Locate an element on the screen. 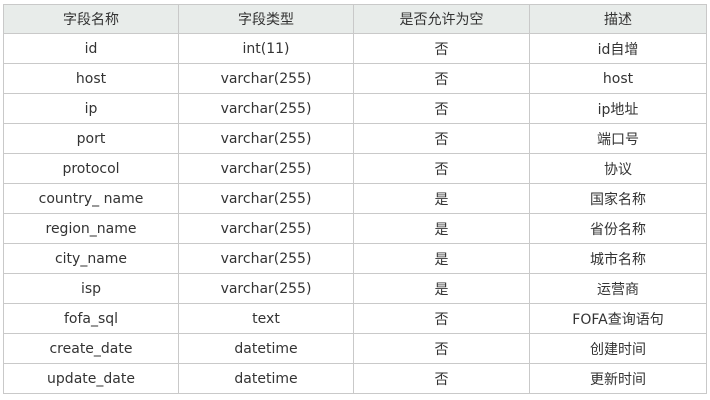  header-row: 字段名称 字段类型 是否允许为空 描述 is located at coordinates (355, 19).